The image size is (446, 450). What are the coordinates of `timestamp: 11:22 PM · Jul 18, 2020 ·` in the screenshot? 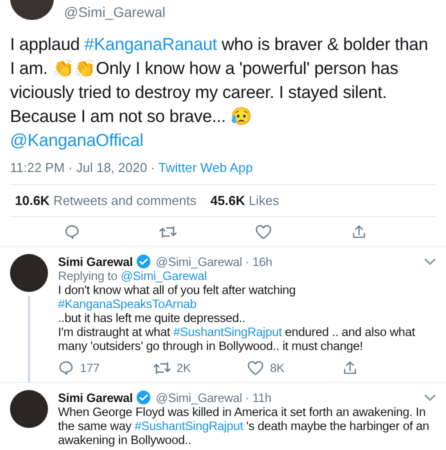 It's located at (83, 167).